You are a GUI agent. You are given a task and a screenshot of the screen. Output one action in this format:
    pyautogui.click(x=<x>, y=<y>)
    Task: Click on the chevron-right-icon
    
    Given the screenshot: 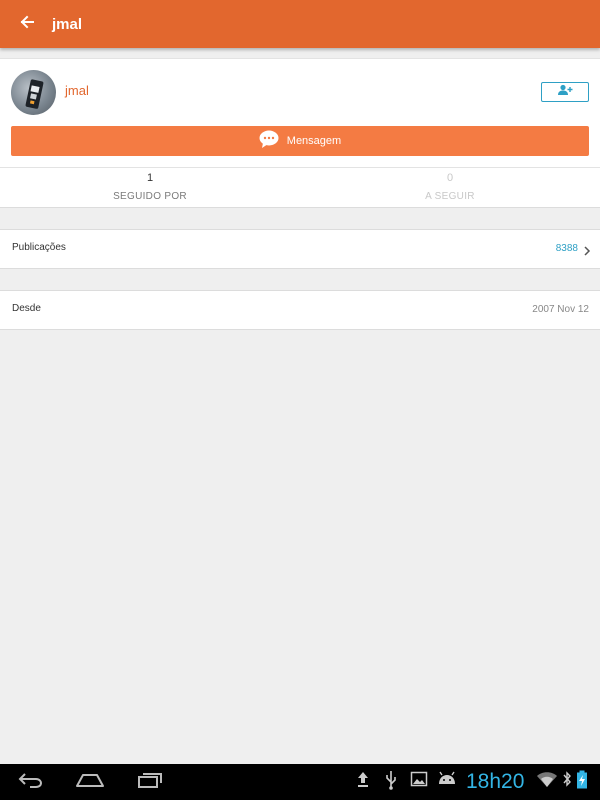 What is the action you would take?
    pyautogui.click(x=587, y=252)
    